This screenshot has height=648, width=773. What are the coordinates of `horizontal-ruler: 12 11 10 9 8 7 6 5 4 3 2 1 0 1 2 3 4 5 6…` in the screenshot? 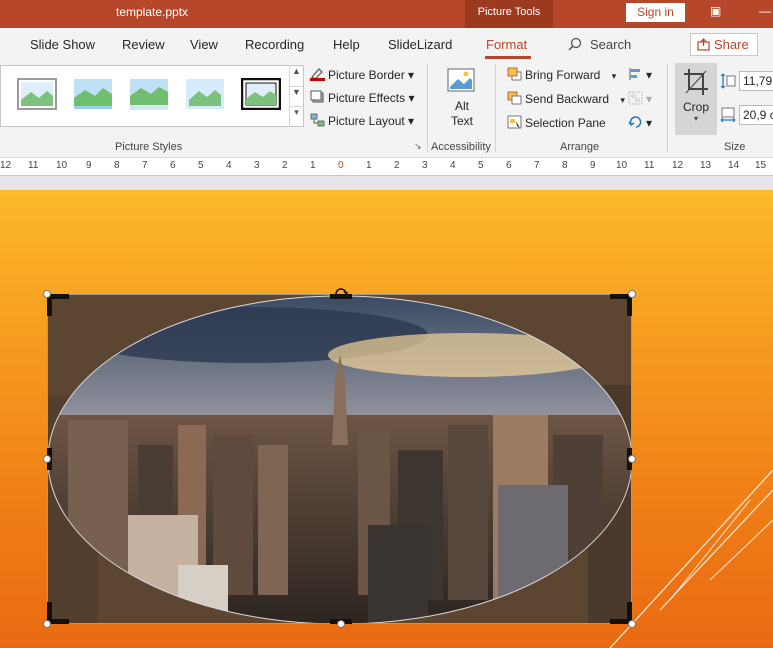 It's located at (386, 167).